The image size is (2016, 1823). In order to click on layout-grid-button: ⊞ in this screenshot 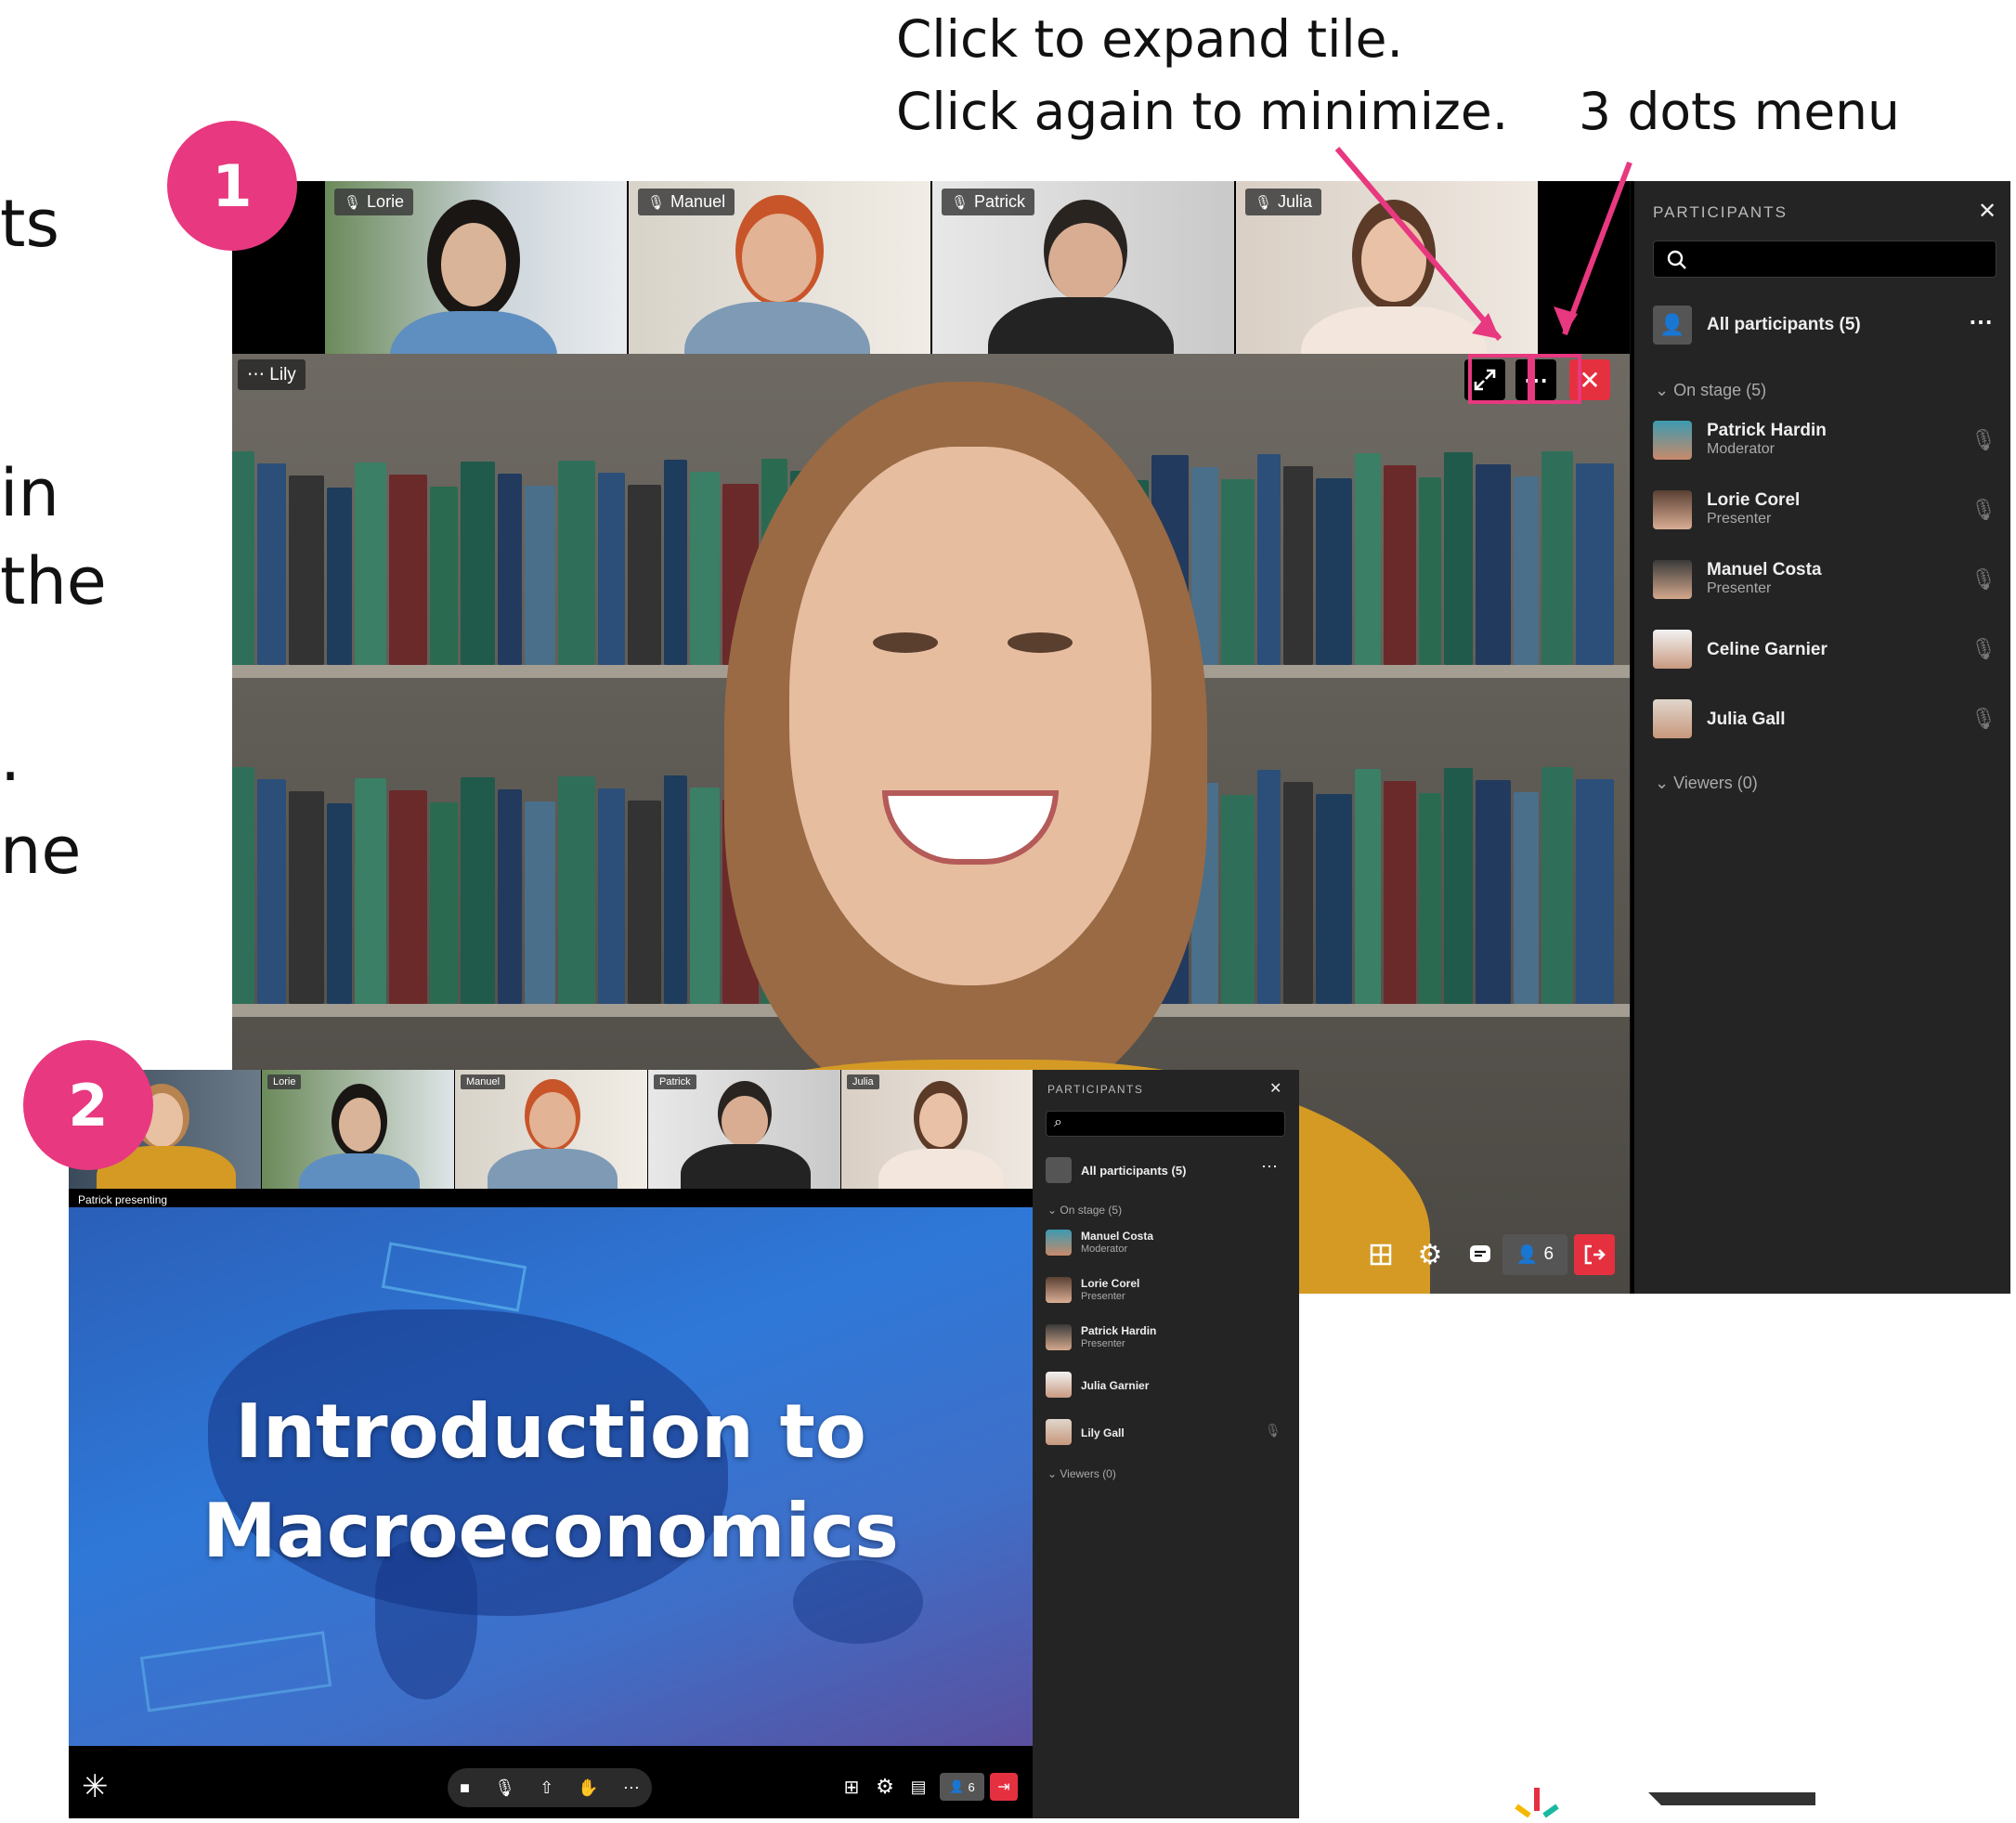, I will do `click(851, 1787)`.